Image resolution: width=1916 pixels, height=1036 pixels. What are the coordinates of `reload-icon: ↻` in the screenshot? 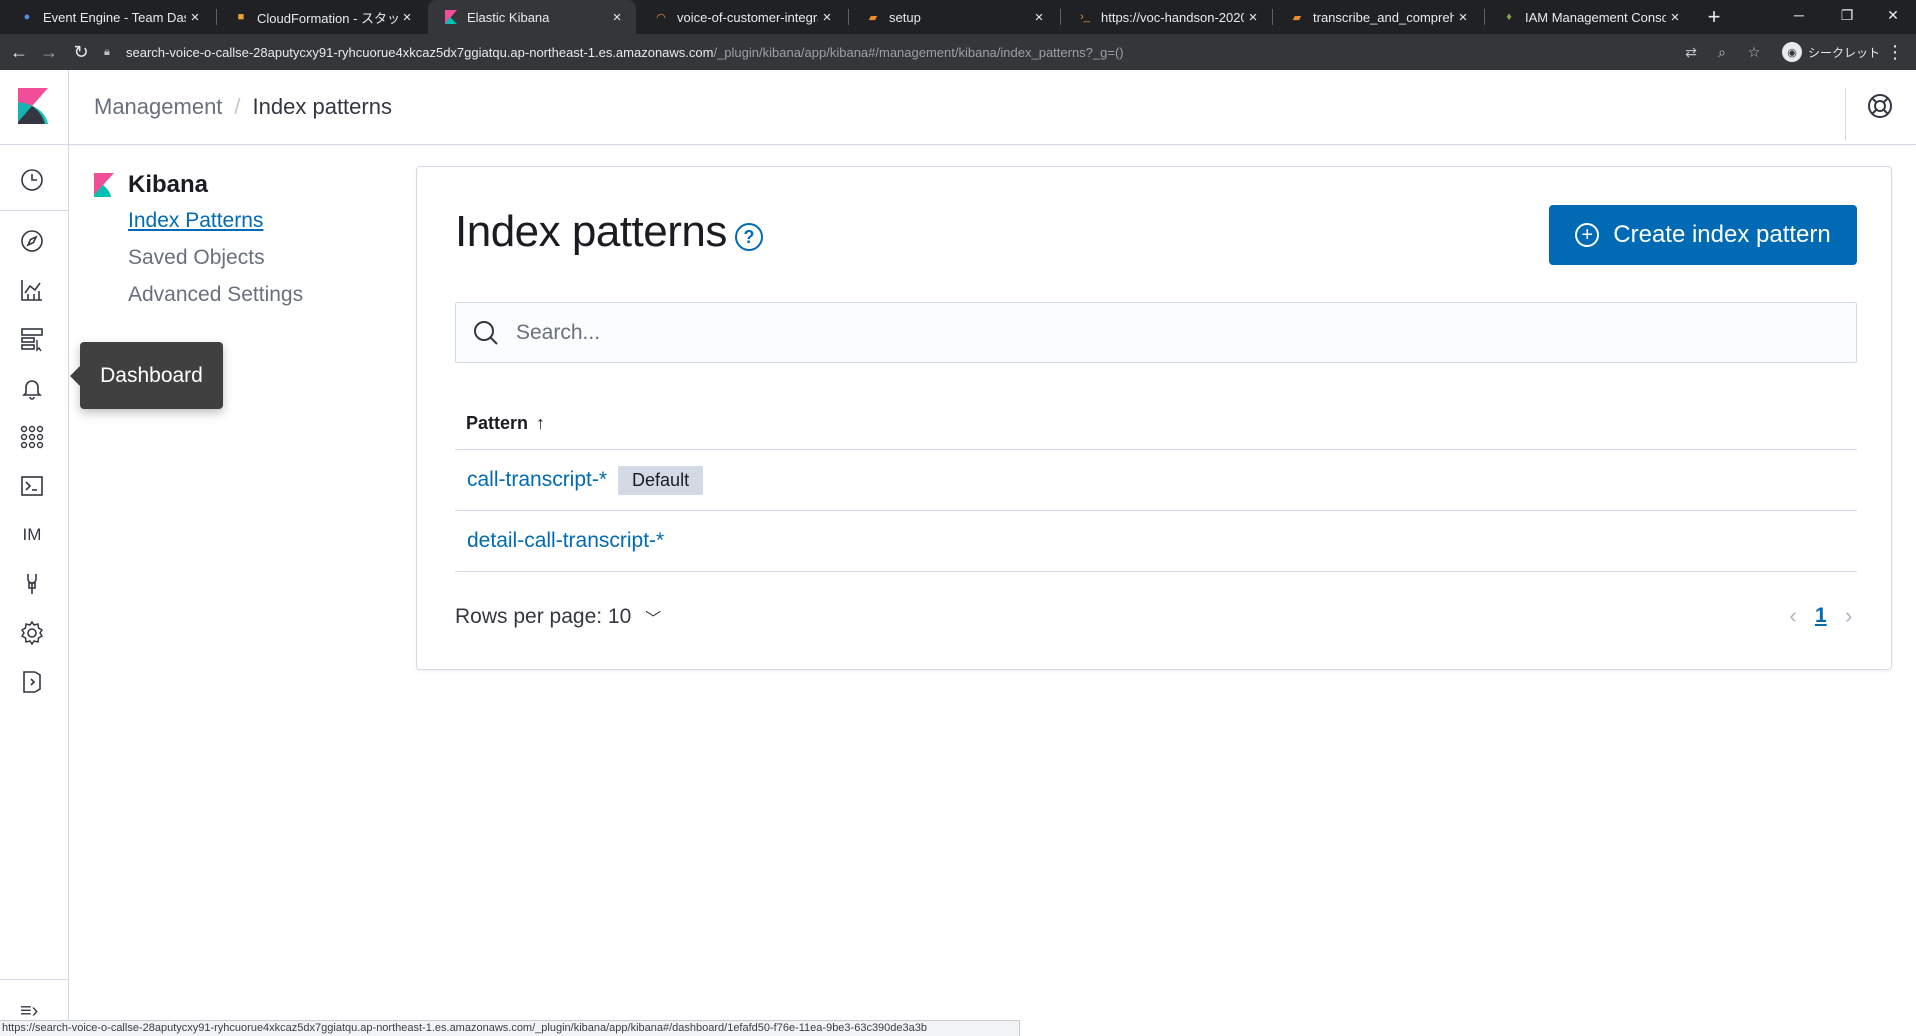 It's located at (81, 52).